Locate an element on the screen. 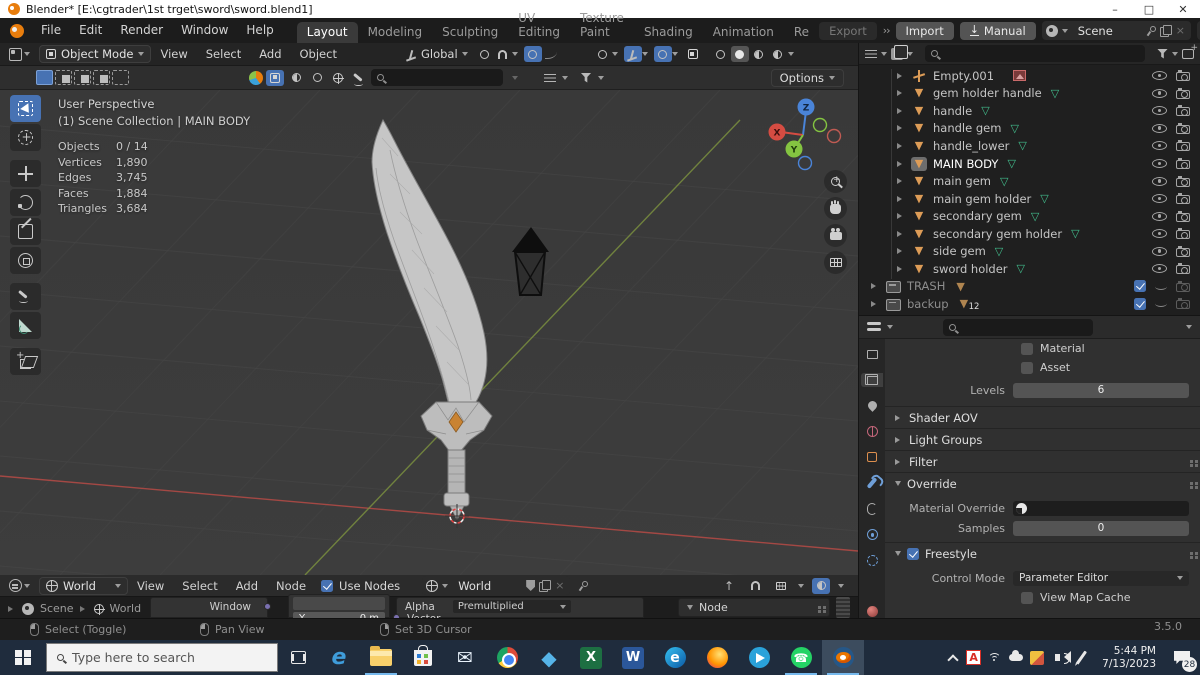  gizmos-button is located at coordinates (632, 54).